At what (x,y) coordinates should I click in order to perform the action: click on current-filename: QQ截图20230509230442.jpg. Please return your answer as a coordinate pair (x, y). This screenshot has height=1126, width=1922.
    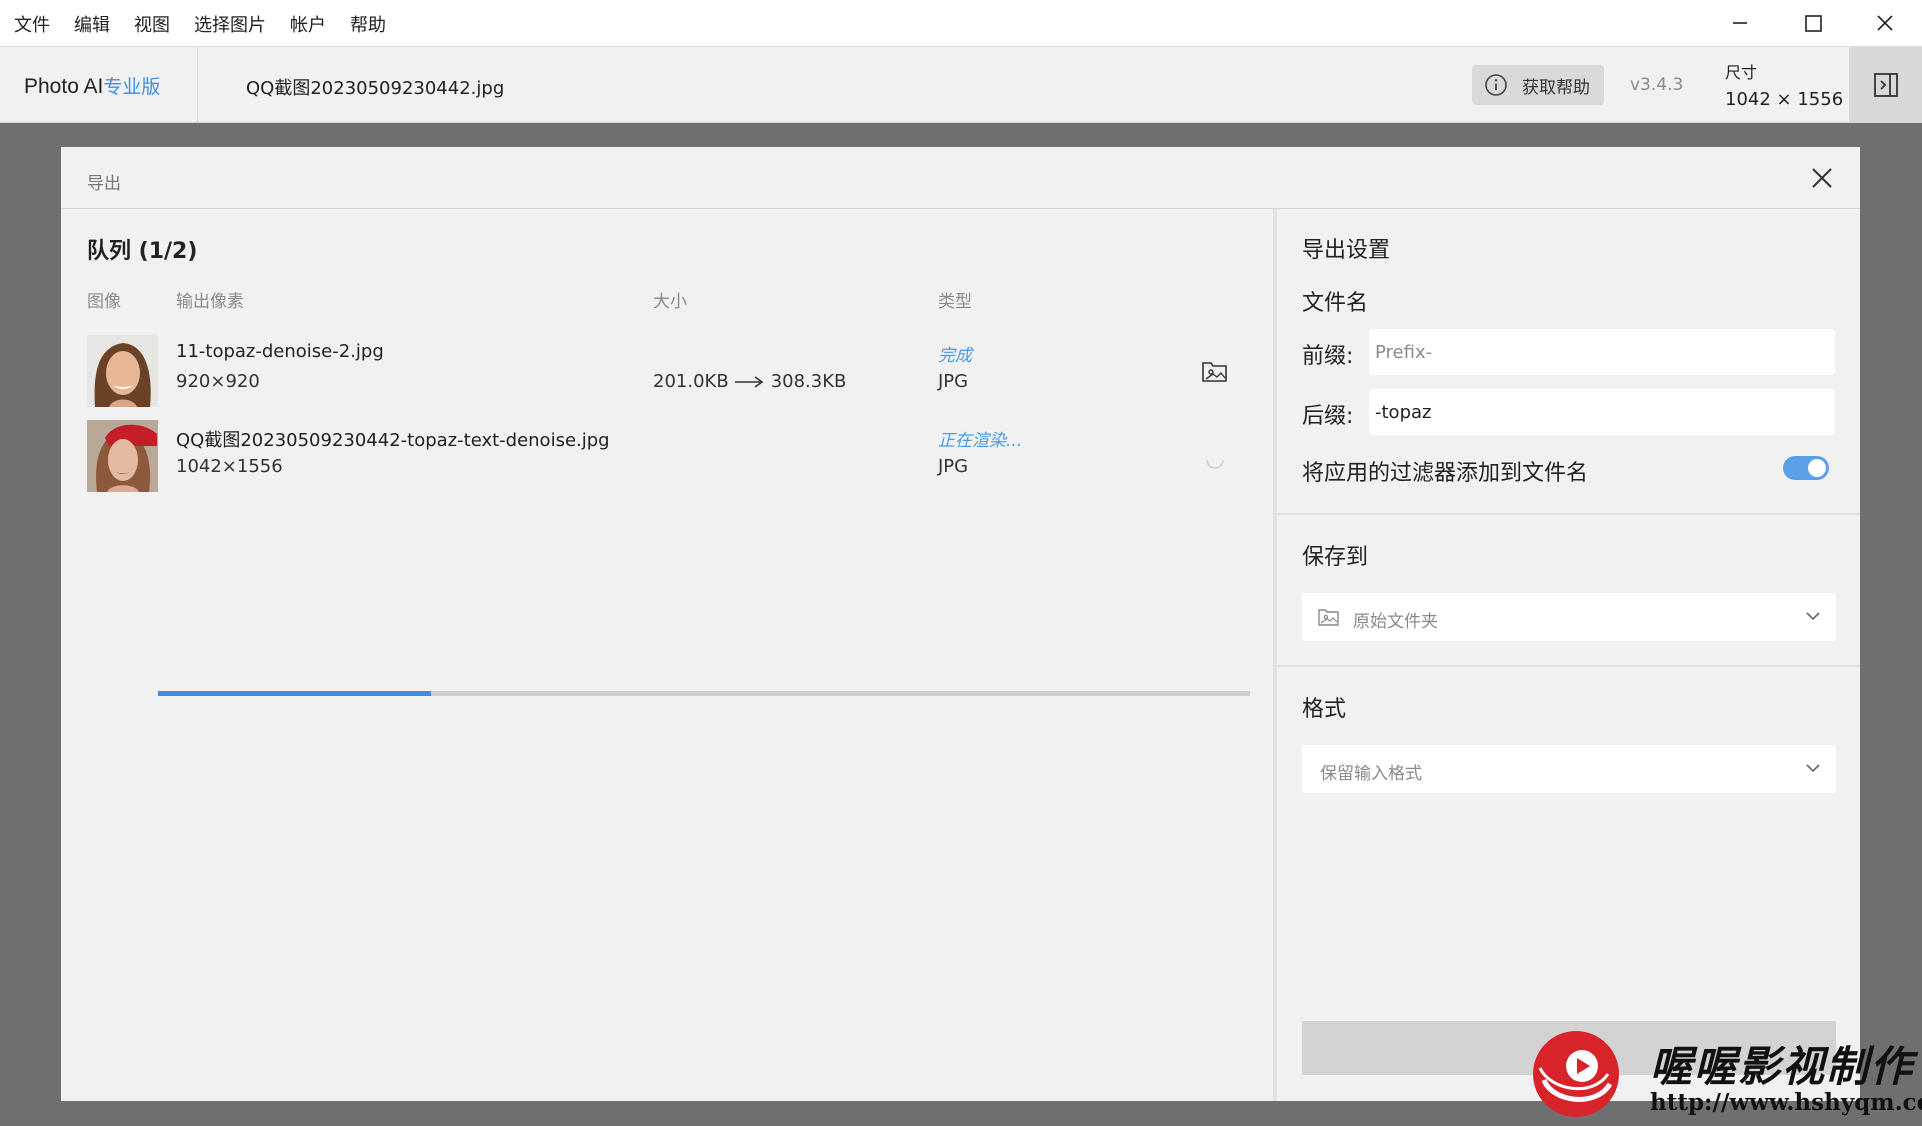
    Looking at the image, I should click on (375, 88).